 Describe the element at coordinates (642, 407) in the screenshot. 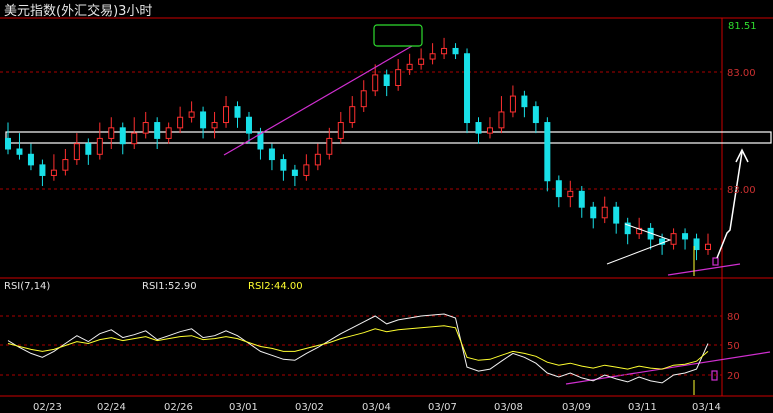

I see `date-label: 03/11` at that location.